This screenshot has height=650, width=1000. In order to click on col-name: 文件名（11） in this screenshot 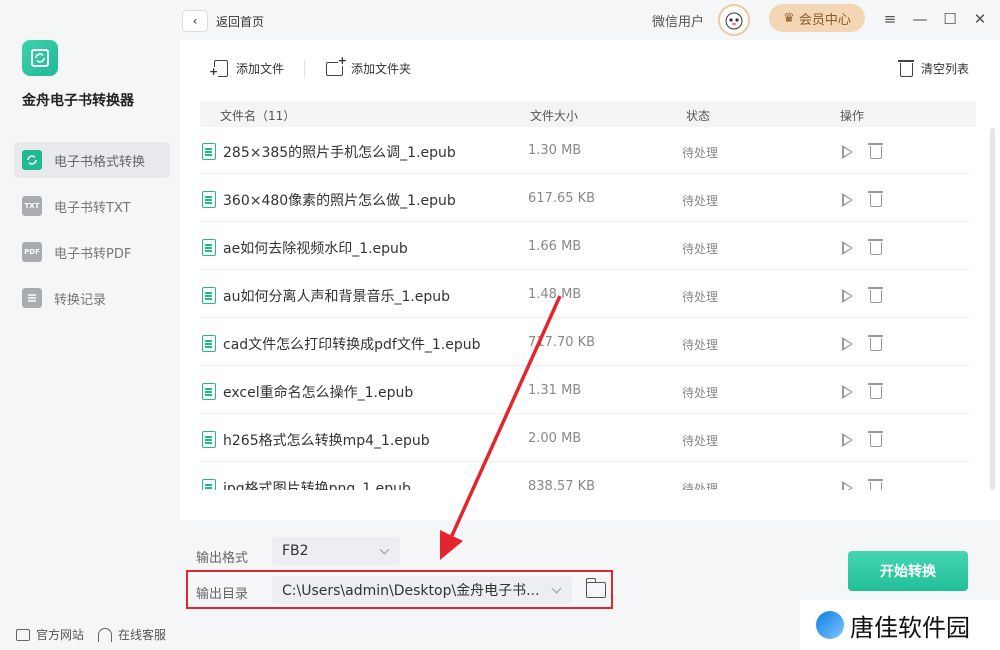, I will do `click(258, 116)`.